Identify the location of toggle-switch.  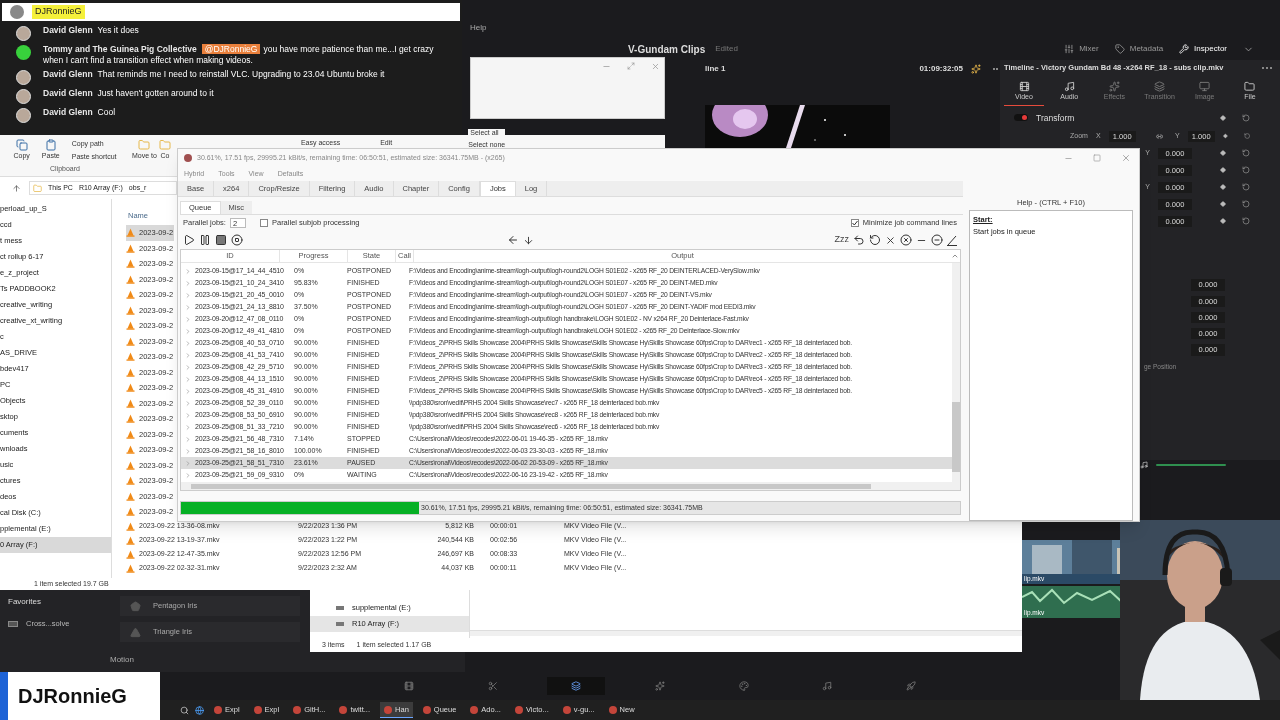
(1021, 118).